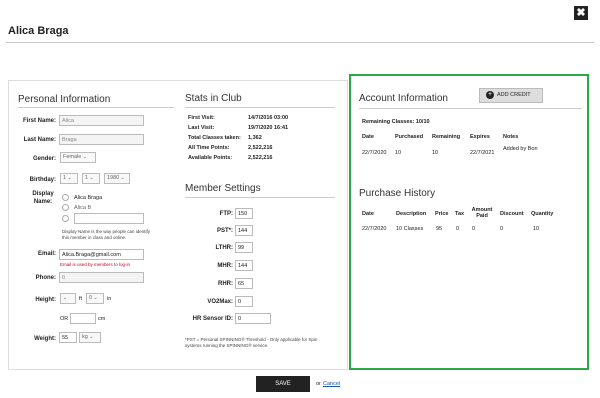 The image size is (600, 398). I want to click on credit-purchased: 10, so click(398, 153).